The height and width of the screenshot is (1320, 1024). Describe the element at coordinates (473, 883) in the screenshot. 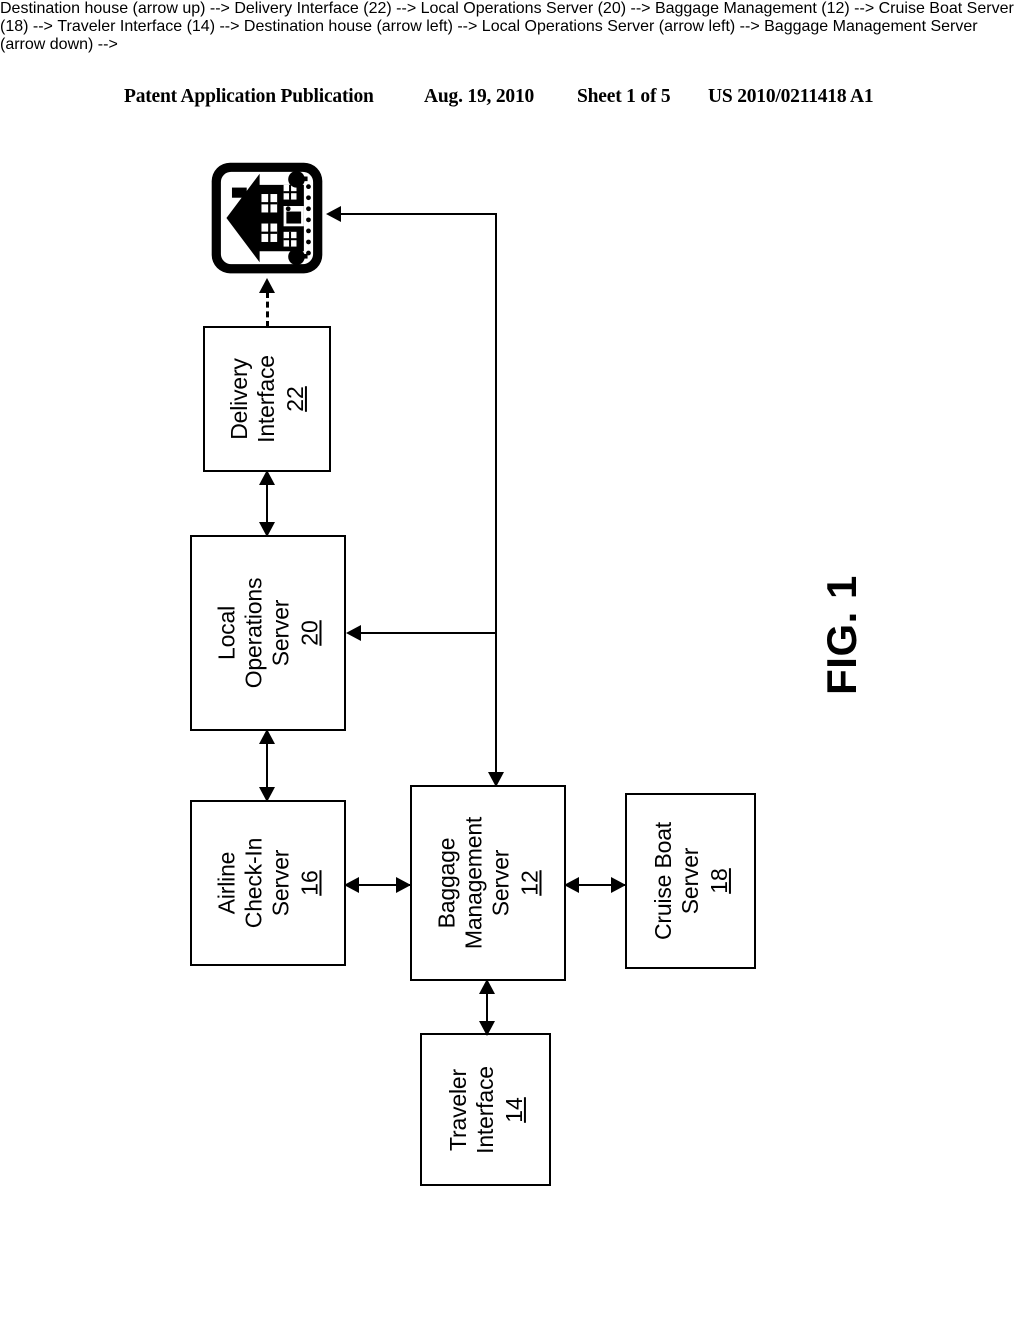

I see `node-baggage-management-server-line2: Management` at that location.